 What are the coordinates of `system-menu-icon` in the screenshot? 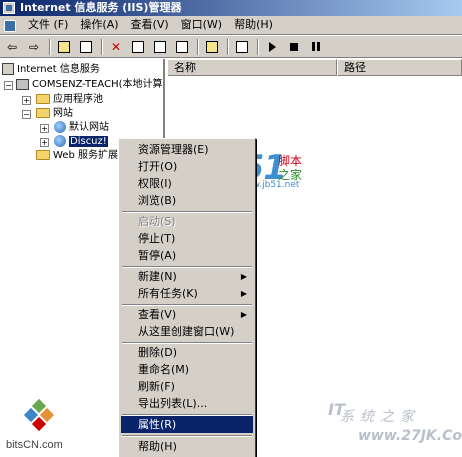 It's located at (10, 25).